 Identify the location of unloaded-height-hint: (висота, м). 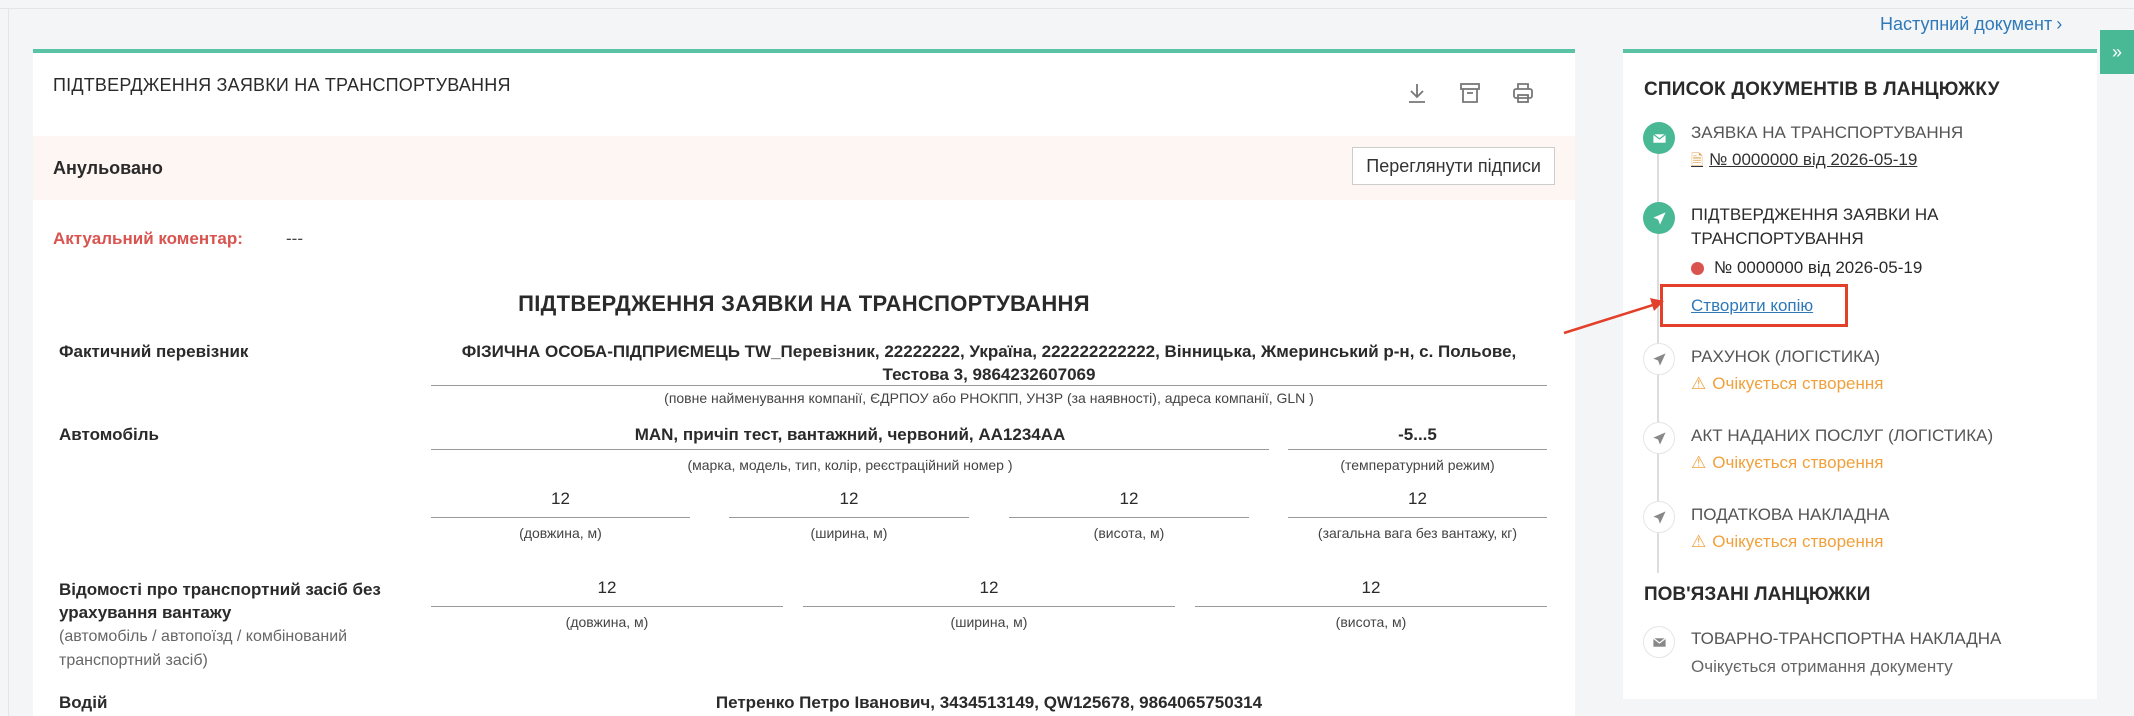
(1371, 622).